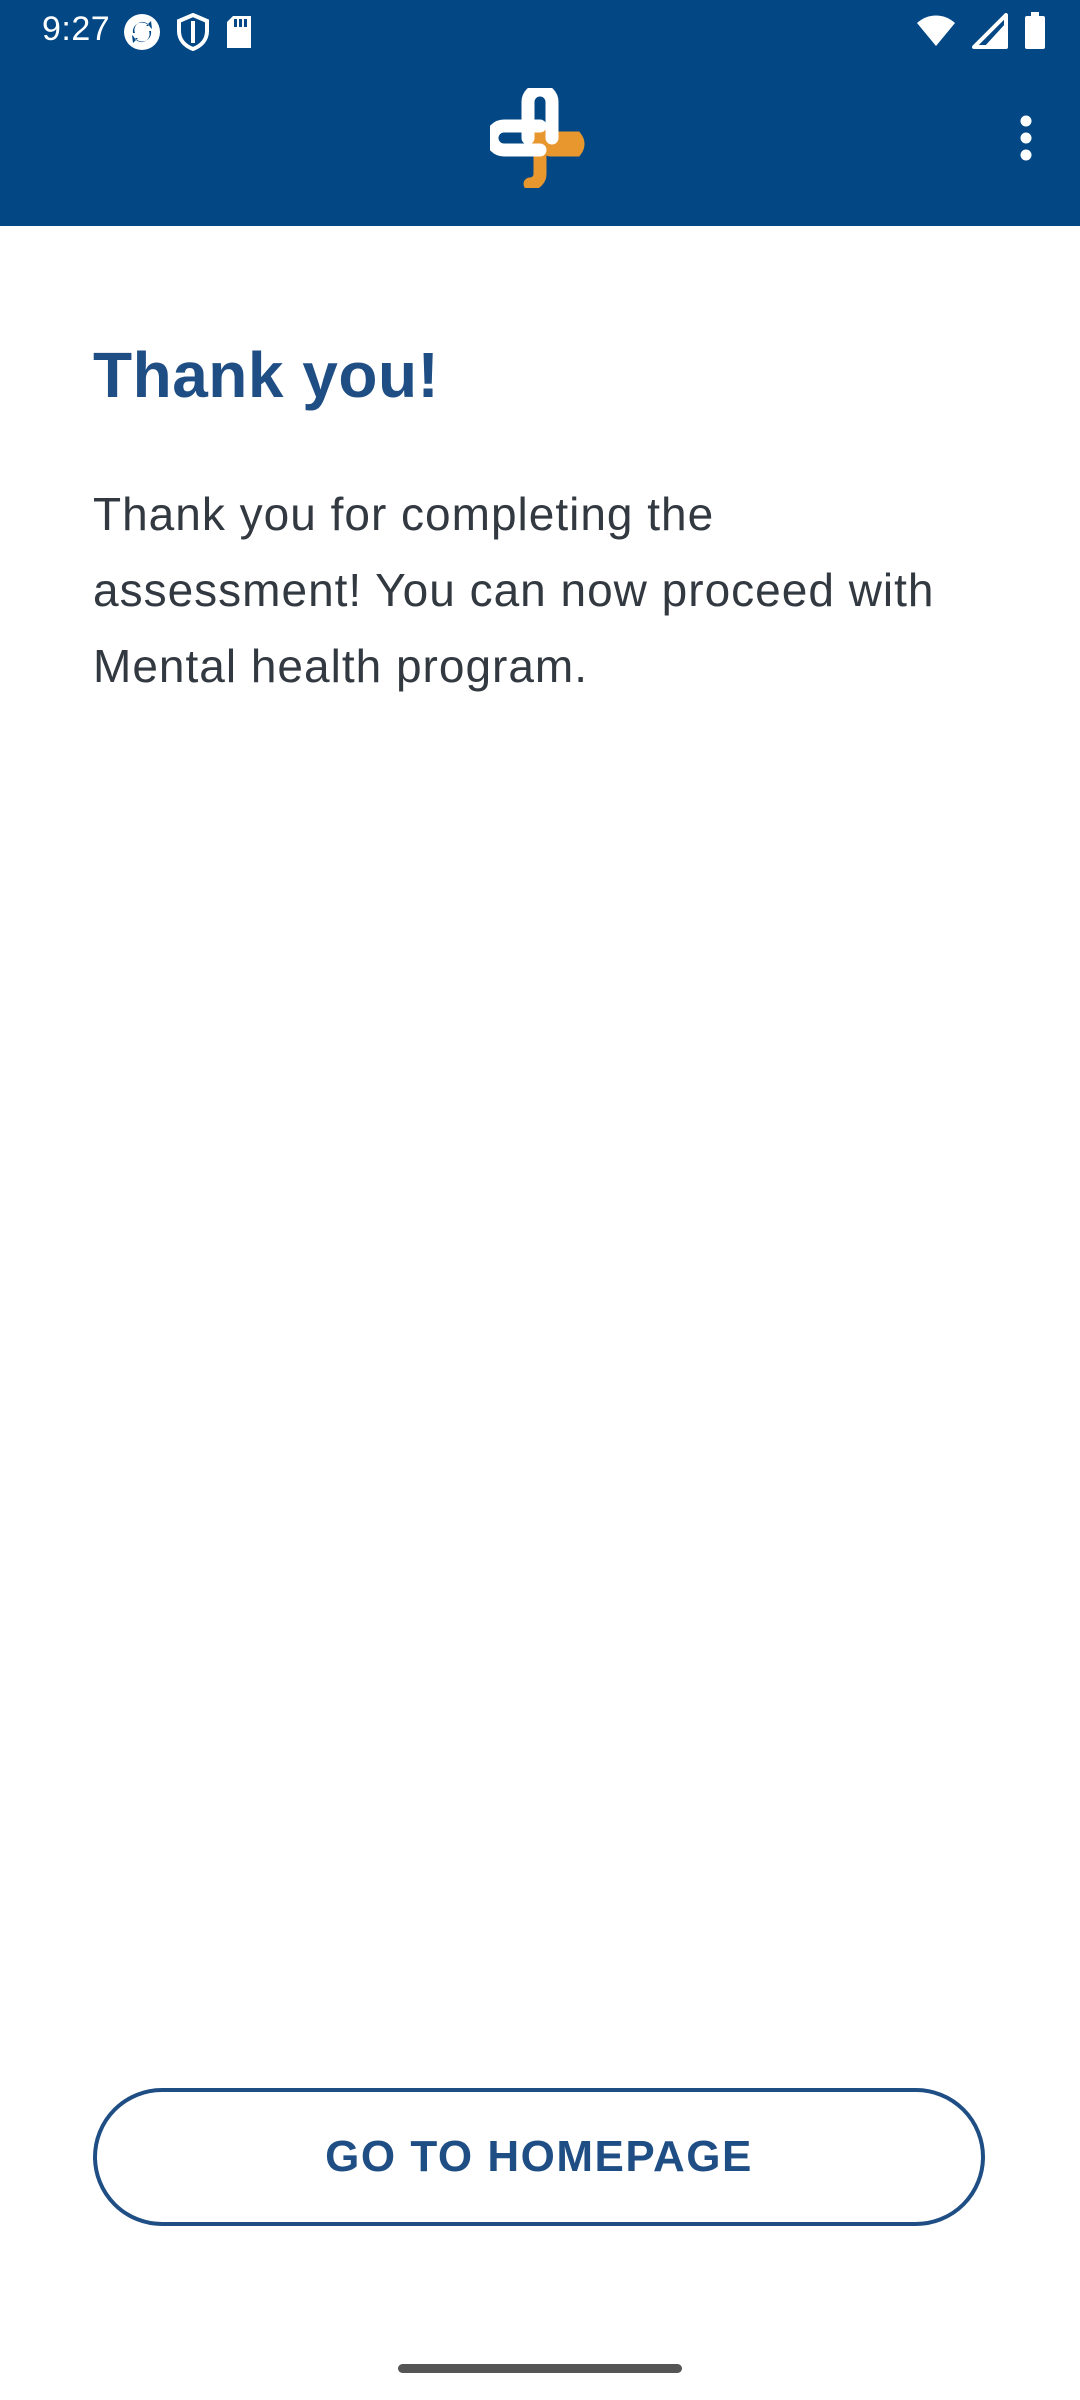  I want to click on app-logo, so click(537, 137).